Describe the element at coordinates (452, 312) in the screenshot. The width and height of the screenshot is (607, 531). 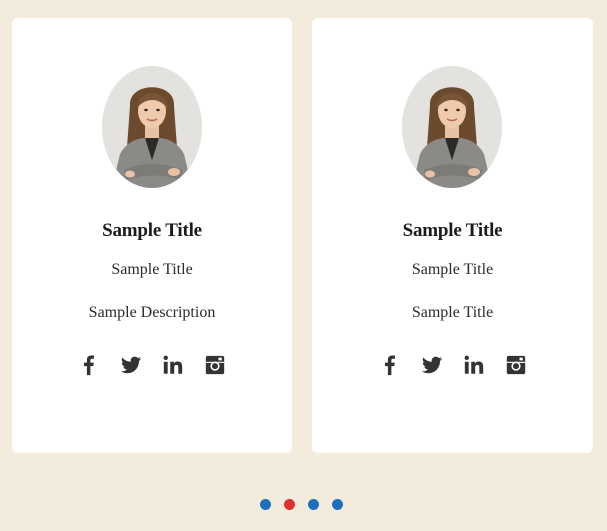
I see `card-description: Sample Title` at that location.